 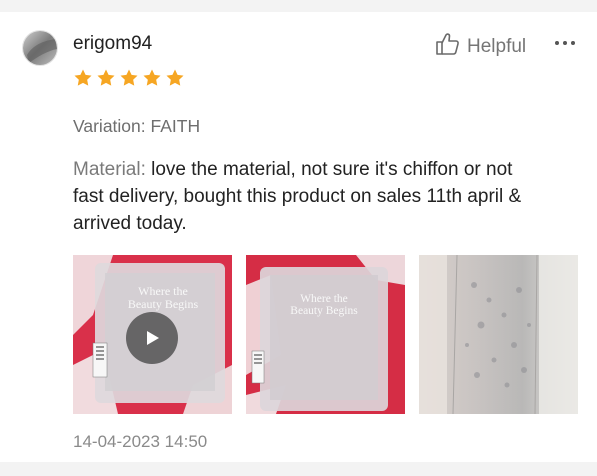 What do you see at coordinates (298, 6) in the screenshot?
I see `top-separator` at bounding box center [298, 6].